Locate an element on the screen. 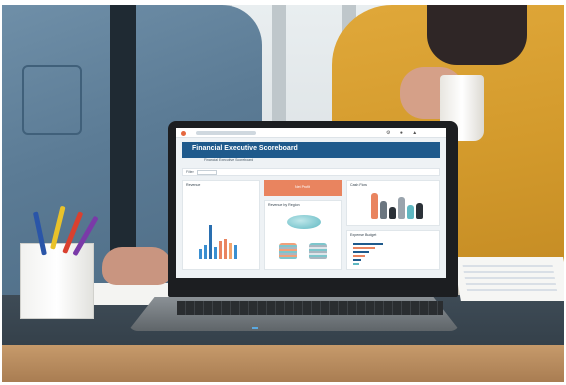 This screenshot has width=566, height=385. panel-title: Net Profit is located at coordinates (302, 187).